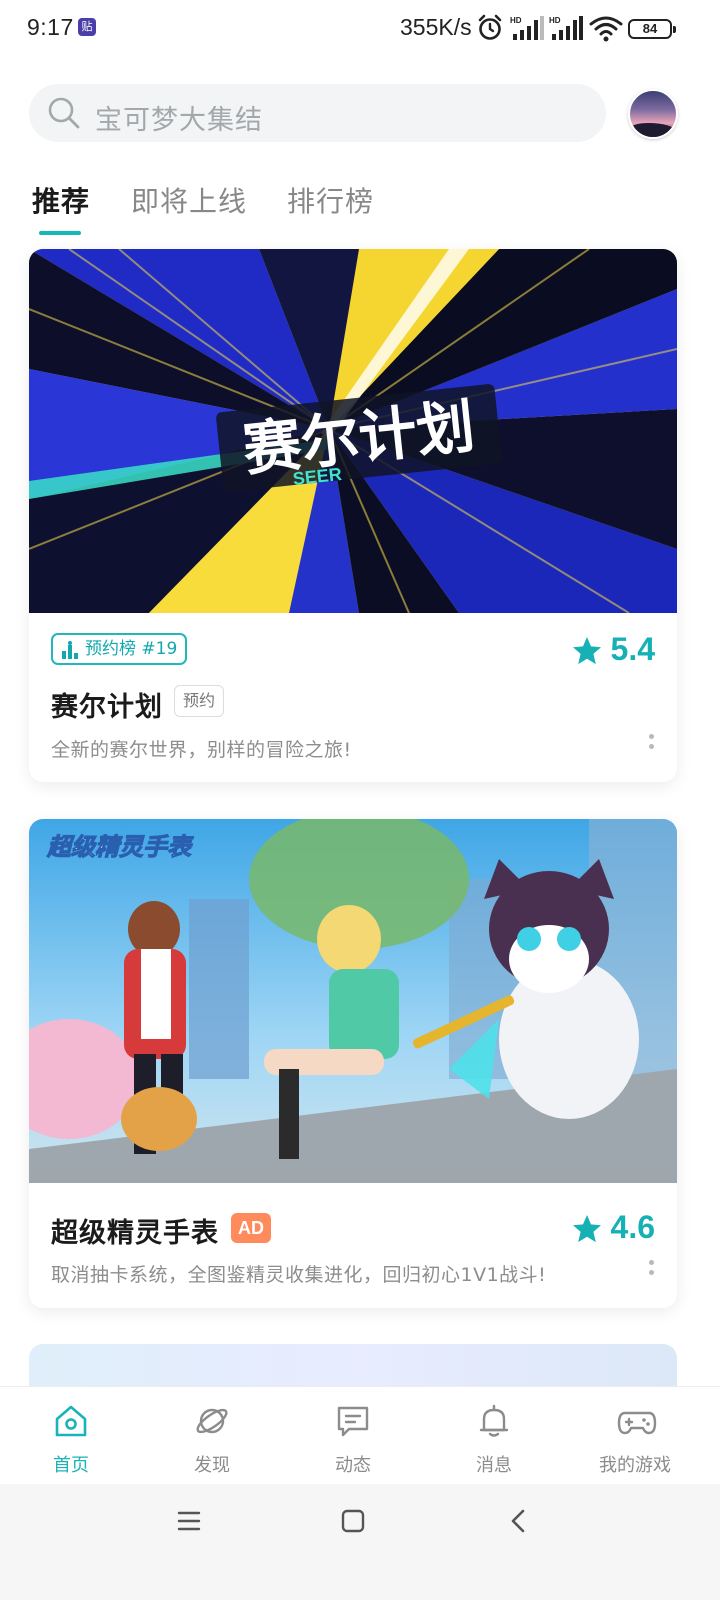 The image size is (720, 1600). Describe the element at coordinates (61, 200) in the screenshot. I see `tab-recommend: 推荐` at that location.